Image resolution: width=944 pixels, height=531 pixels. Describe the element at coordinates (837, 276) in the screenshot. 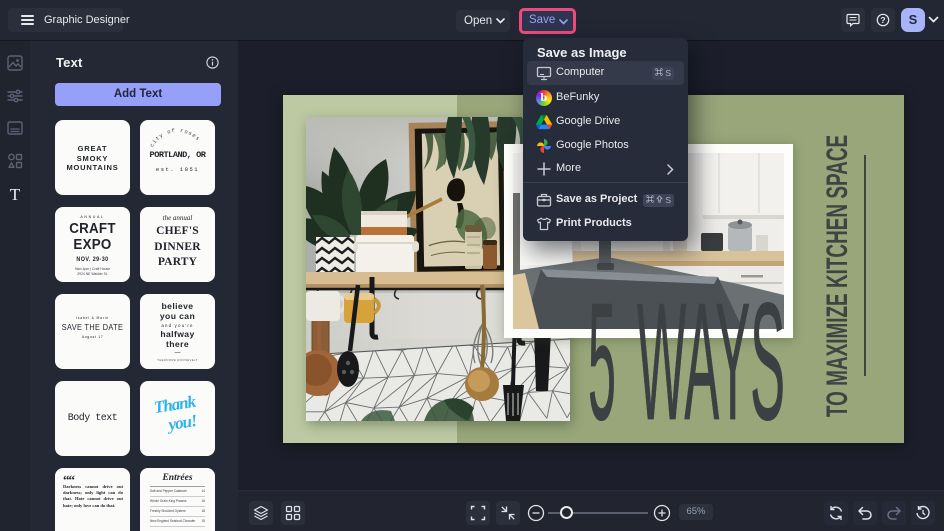

I see `svg-text: TO MAXIMIZE KITCHEN SPACE` at that location.